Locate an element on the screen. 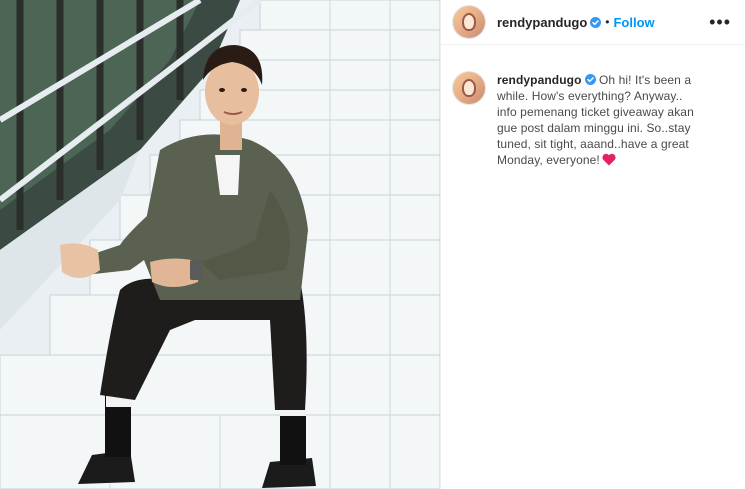 This screenshot has height=489, width=745. username-text: rendypandugo is located at coordinates (542, 22).